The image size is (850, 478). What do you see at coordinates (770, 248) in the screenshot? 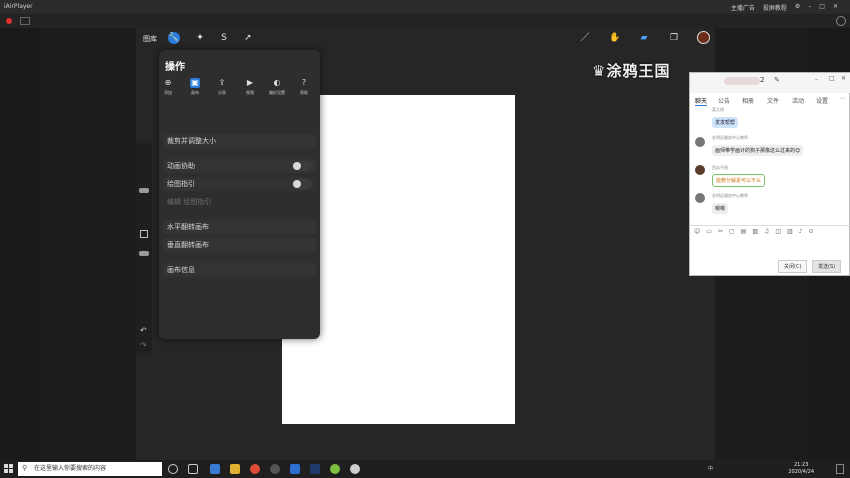
I see `message-input` at bounding box center [770, 248].